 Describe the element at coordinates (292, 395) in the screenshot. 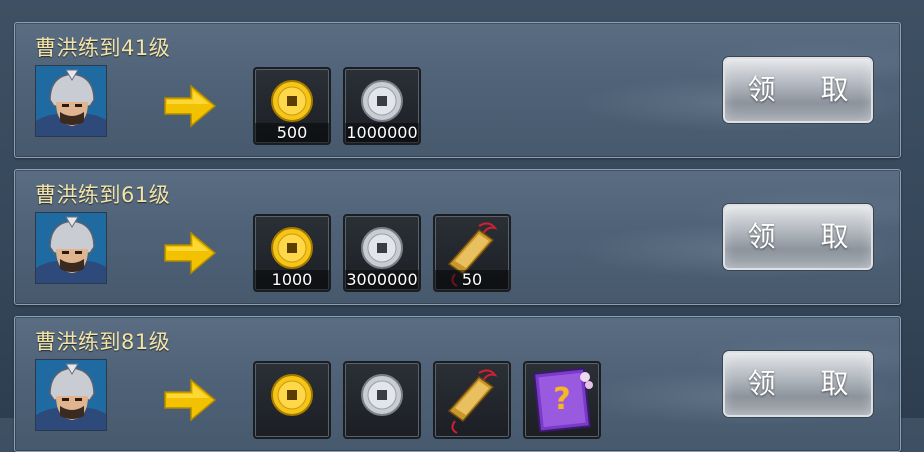

I see `gold-coin-icon` at that location.